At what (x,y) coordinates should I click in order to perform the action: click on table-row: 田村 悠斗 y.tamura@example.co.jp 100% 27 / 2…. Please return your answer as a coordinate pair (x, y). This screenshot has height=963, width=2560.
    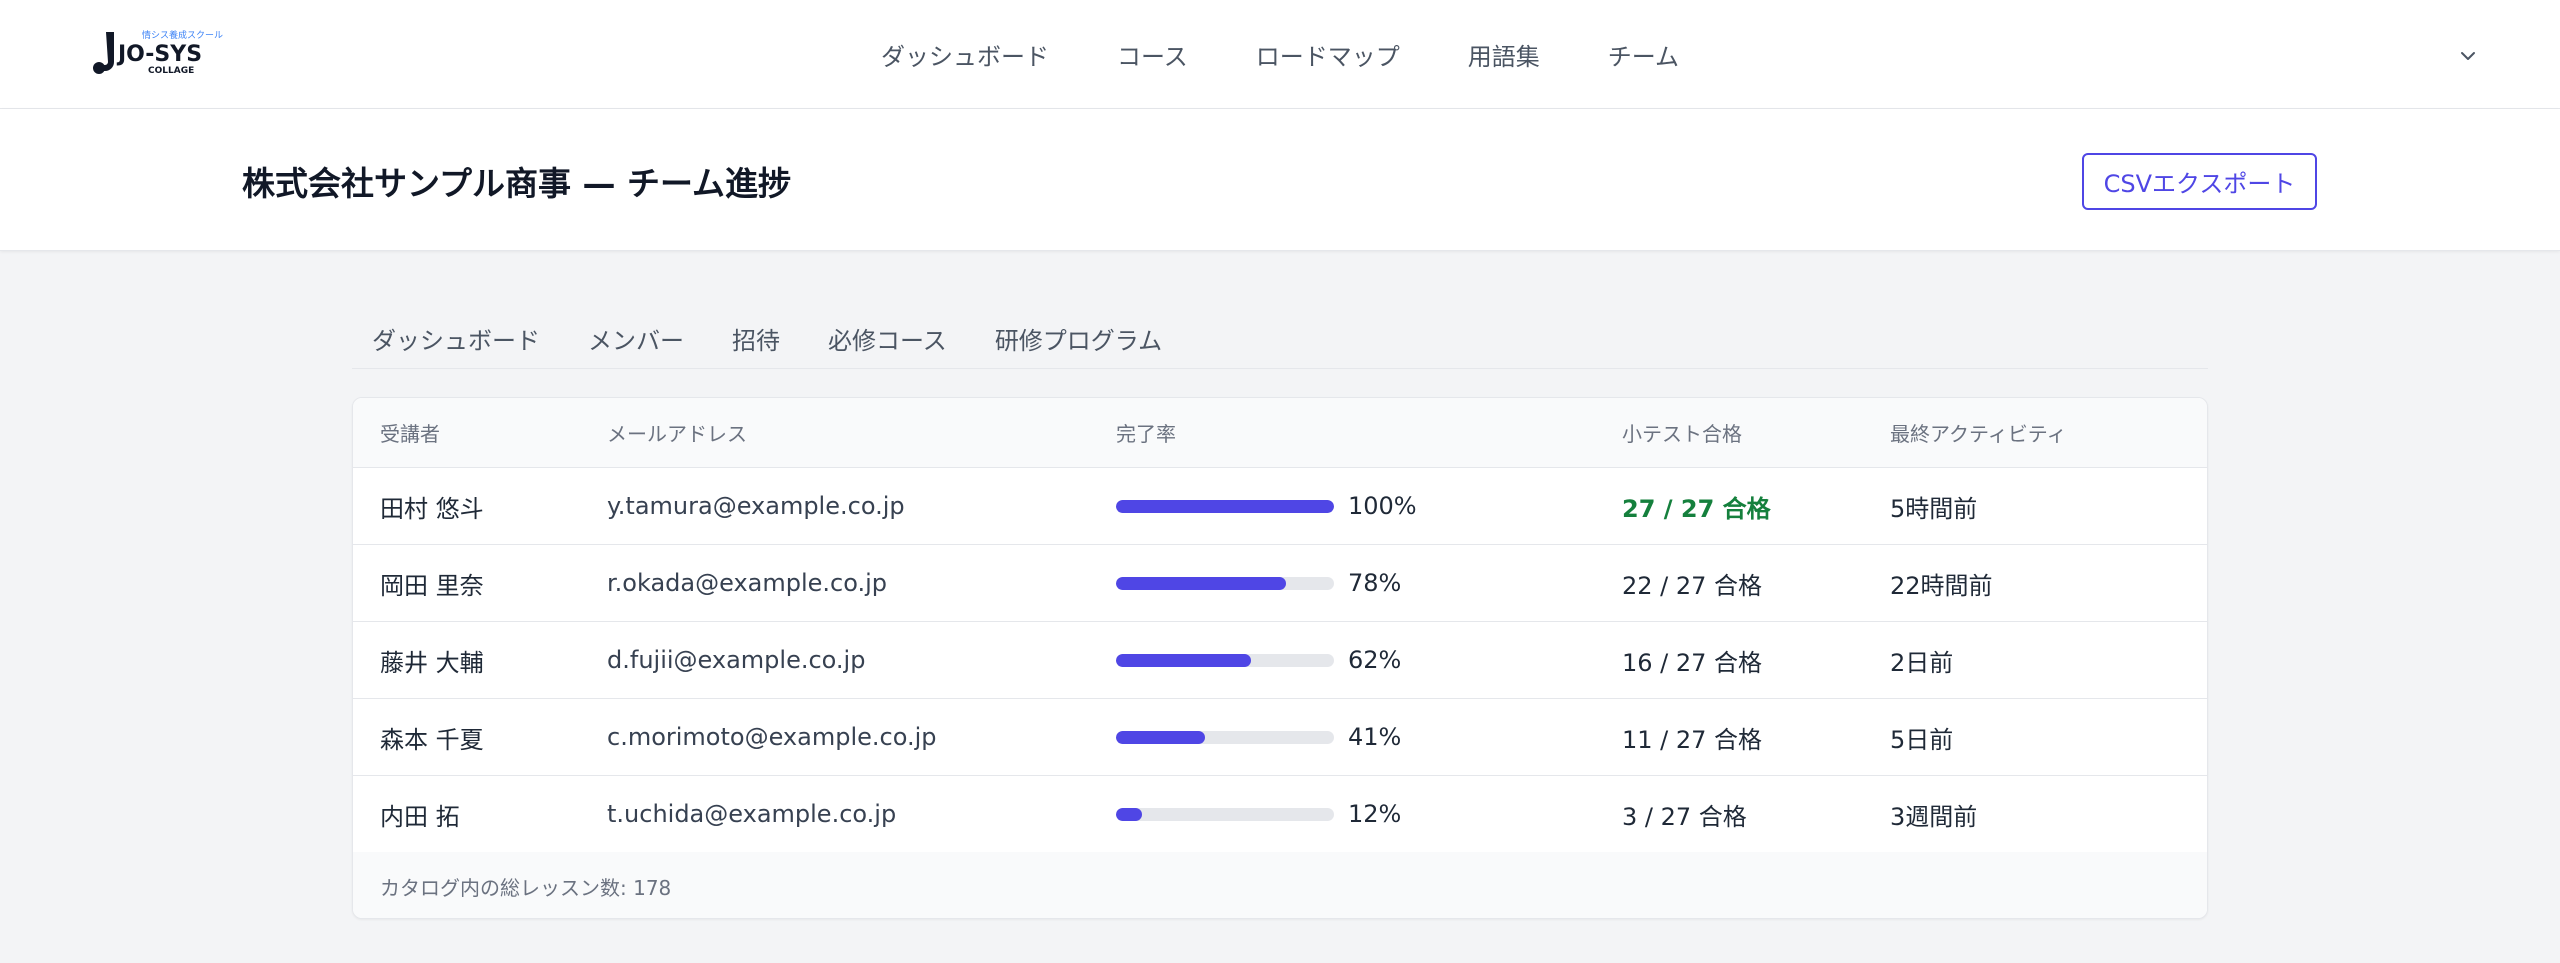
    Looking at the image, I should click on (1280, 506).